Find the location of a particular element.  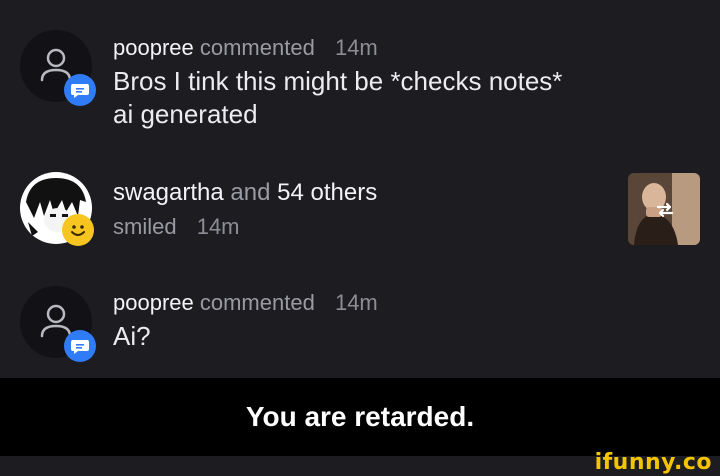

comment-line: ai generated is located at coordinates (185, 114).